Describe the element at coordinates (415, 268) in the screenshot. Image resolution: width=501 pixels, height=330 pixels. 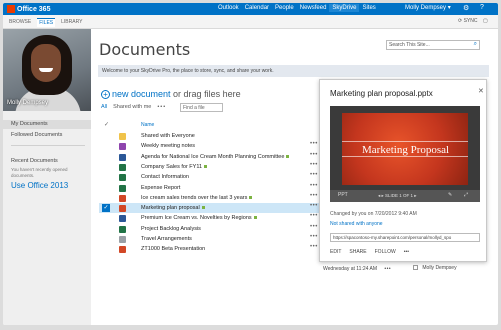
I see `presence-icon` at that location.